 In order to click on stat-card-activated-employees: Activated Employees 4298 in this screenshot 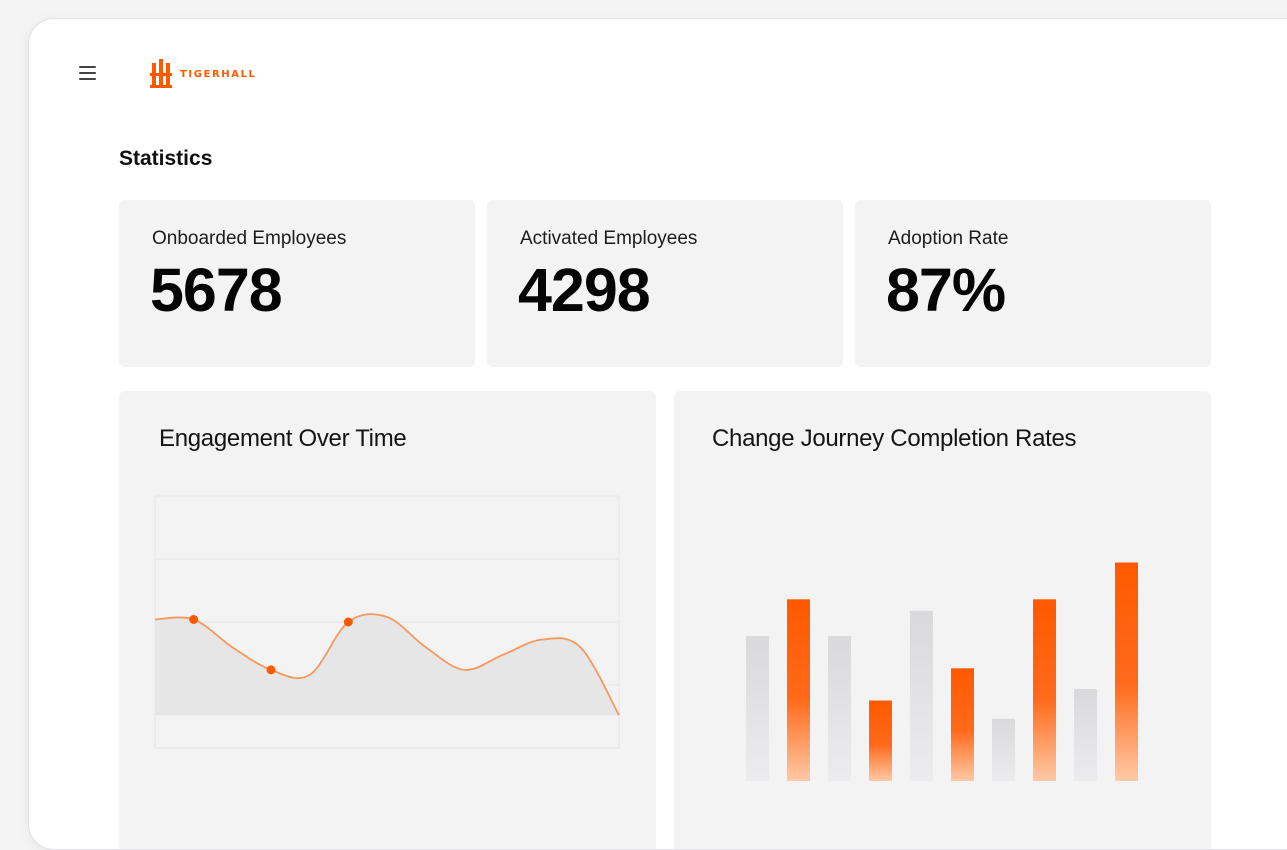, I will do `click(665, 283)`.